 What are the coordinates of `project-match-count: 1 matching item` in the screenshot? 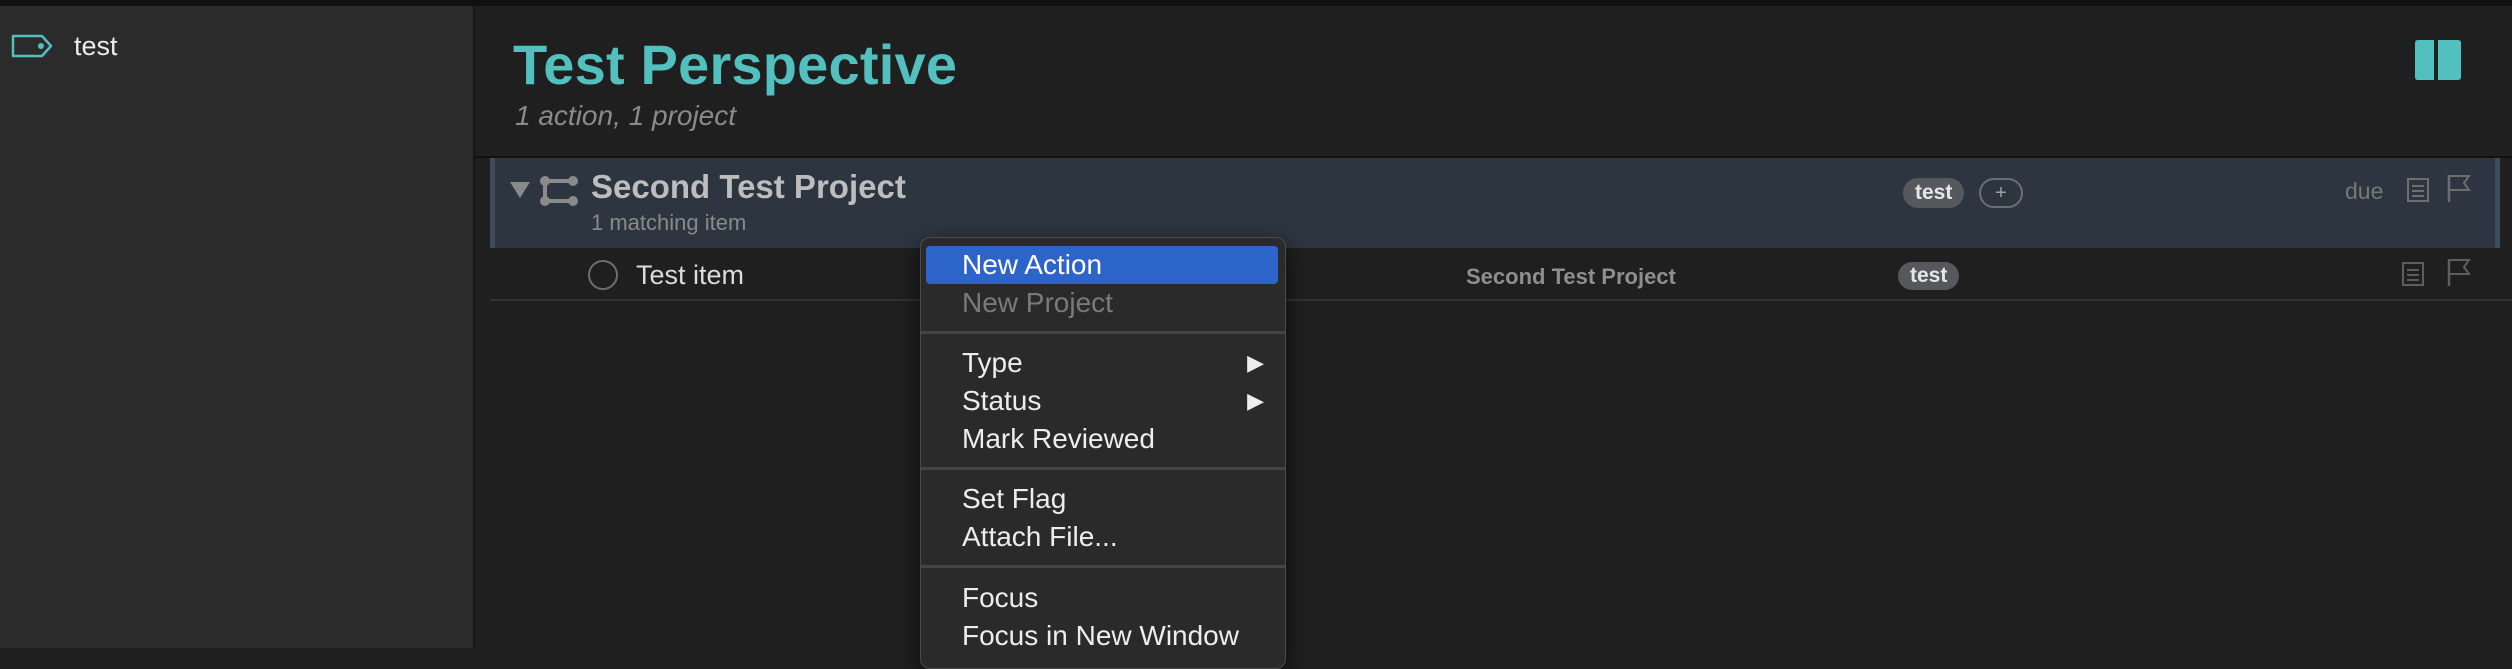 It's located at (669, 222).